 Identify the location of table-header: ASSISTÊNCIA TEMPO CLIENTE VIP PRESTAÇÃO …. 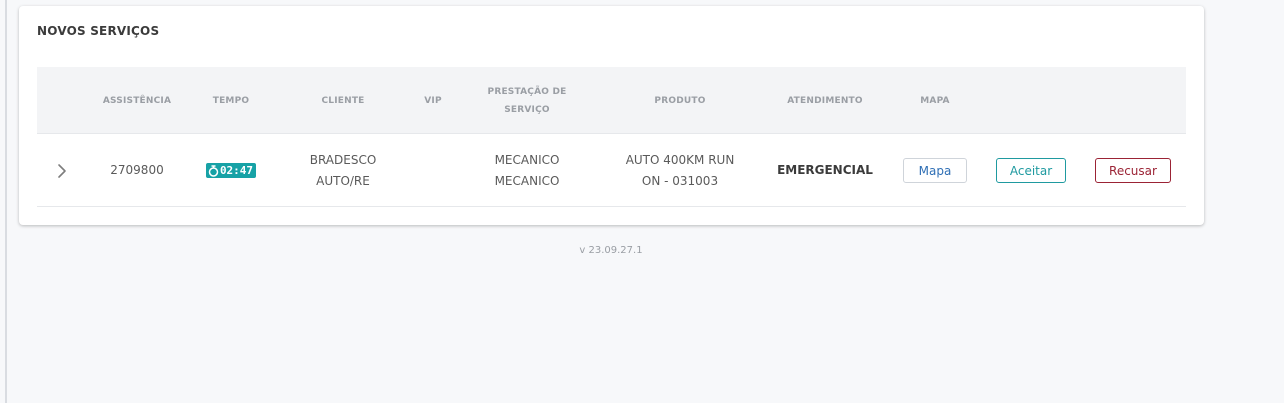
(611, 100).